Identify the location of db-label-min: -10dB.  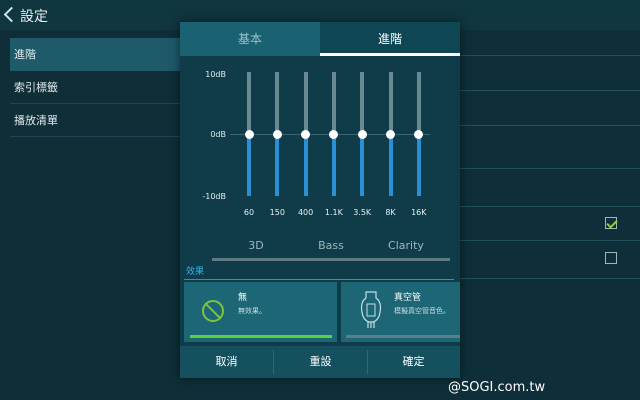
(214, 196).